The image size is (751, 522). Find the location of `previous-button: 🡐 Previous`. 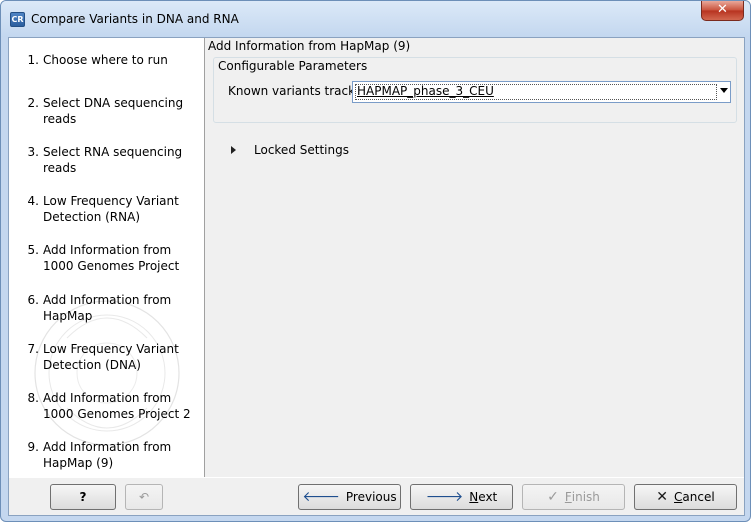

previous-button: 🡐 Previous is located at coordinates (349, 497).